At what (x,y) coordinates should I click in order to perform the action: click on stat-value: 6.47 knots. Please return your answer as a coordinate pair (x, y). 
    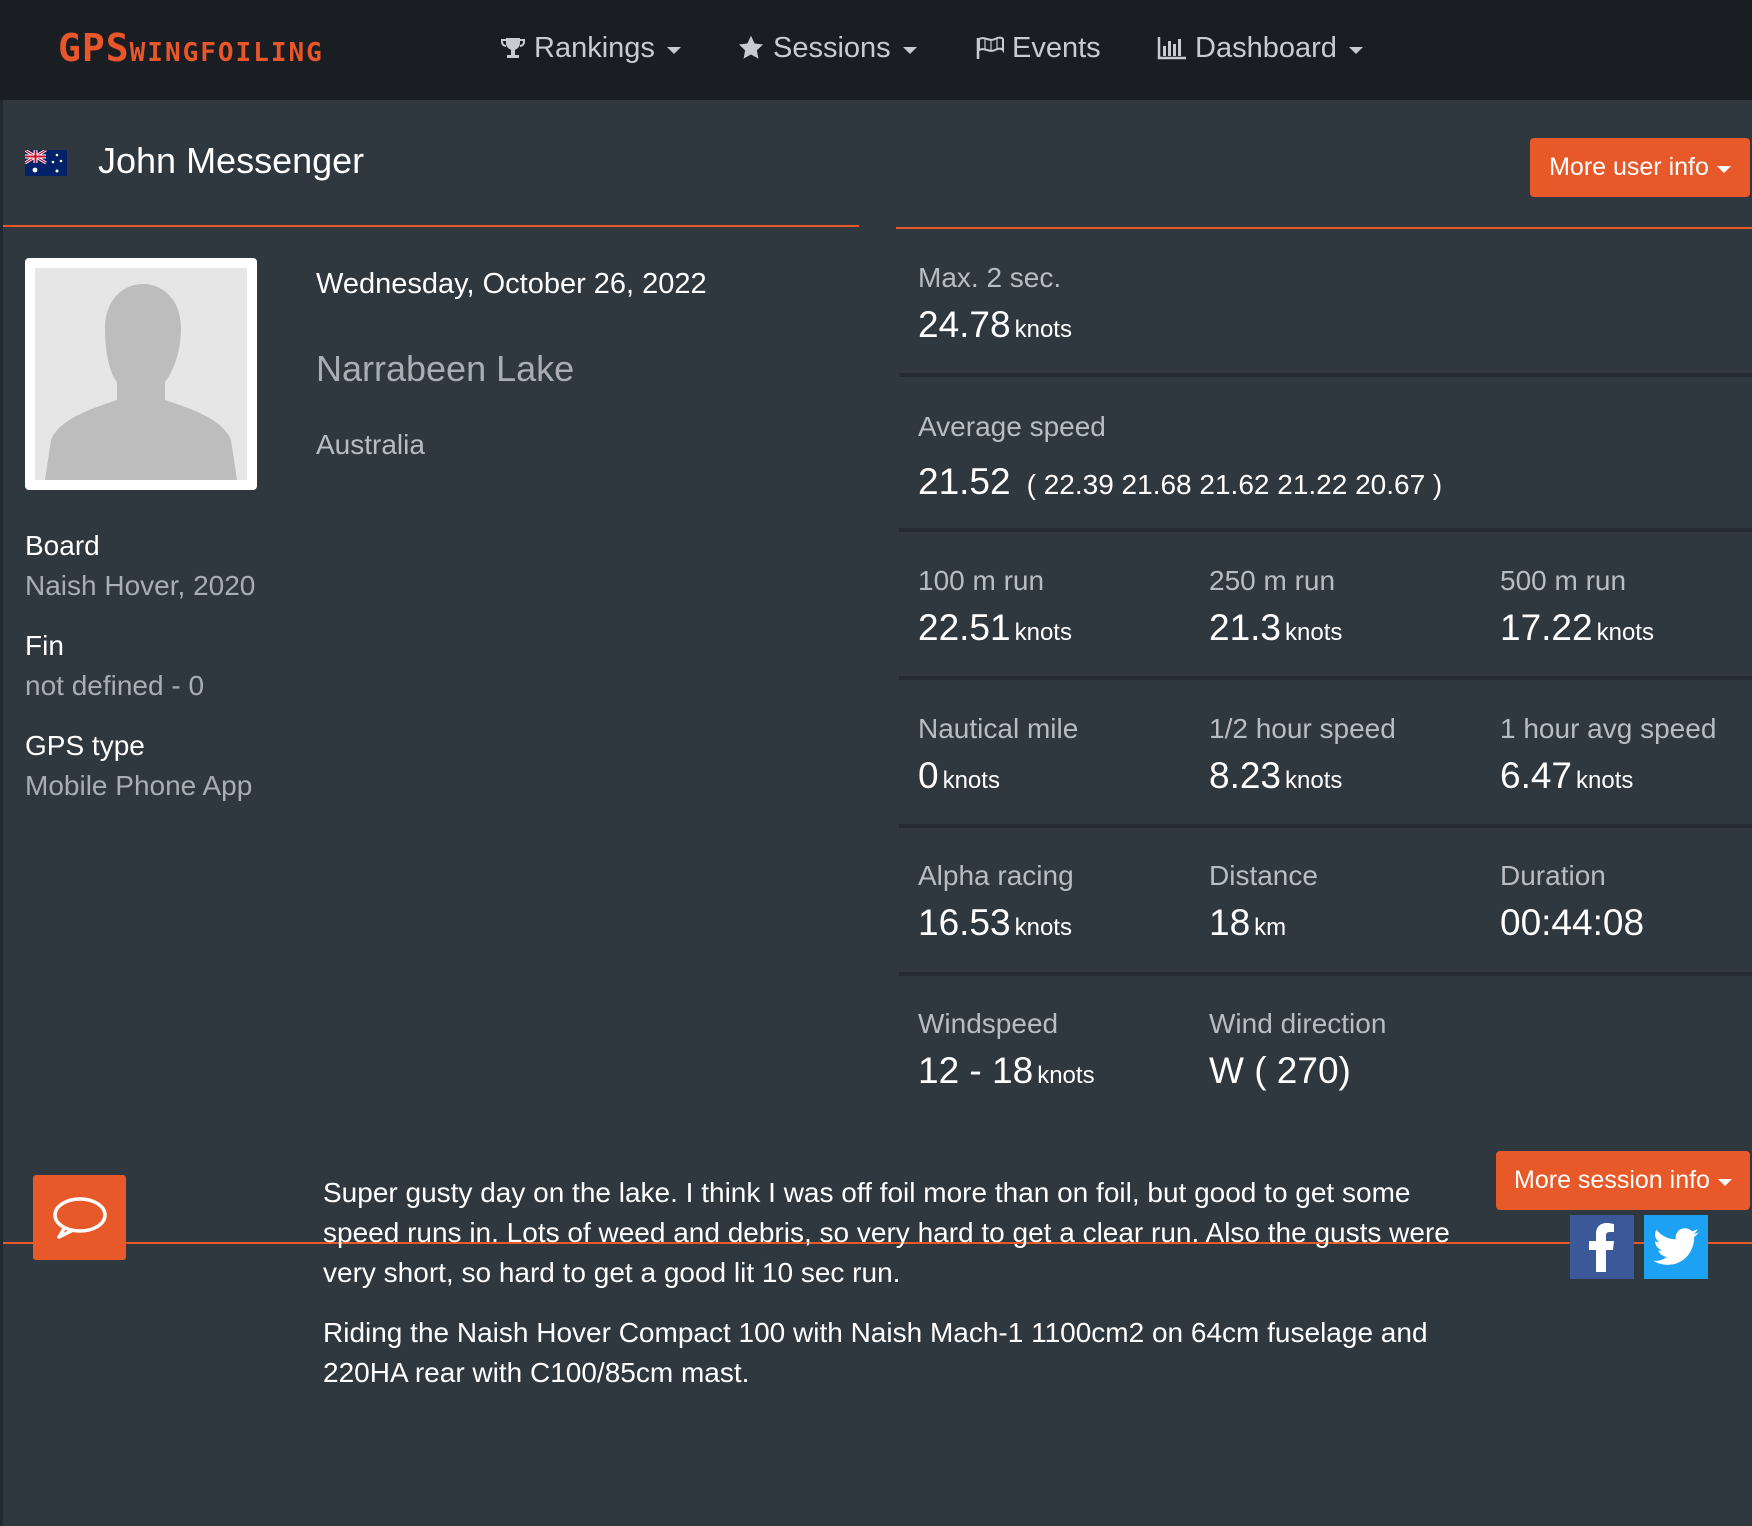
    Looking at the image, I should click on (1608, 778).